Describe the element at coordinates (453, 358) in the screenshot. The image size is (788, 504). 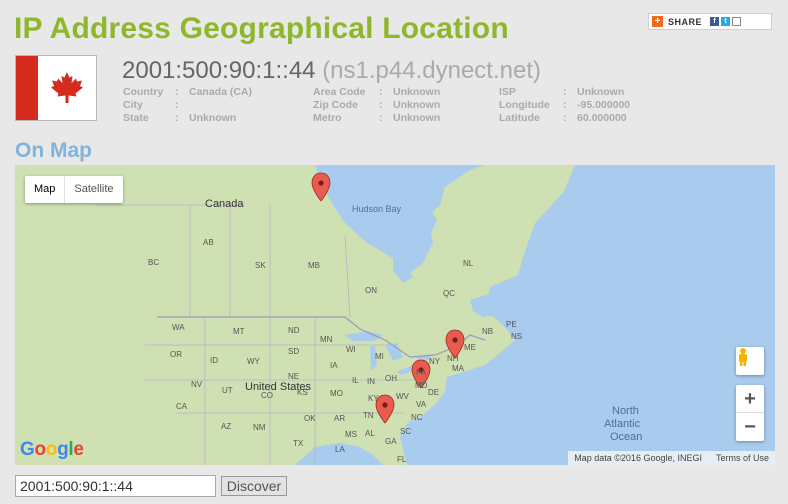
I see `map-label-nh: NH` at that location.